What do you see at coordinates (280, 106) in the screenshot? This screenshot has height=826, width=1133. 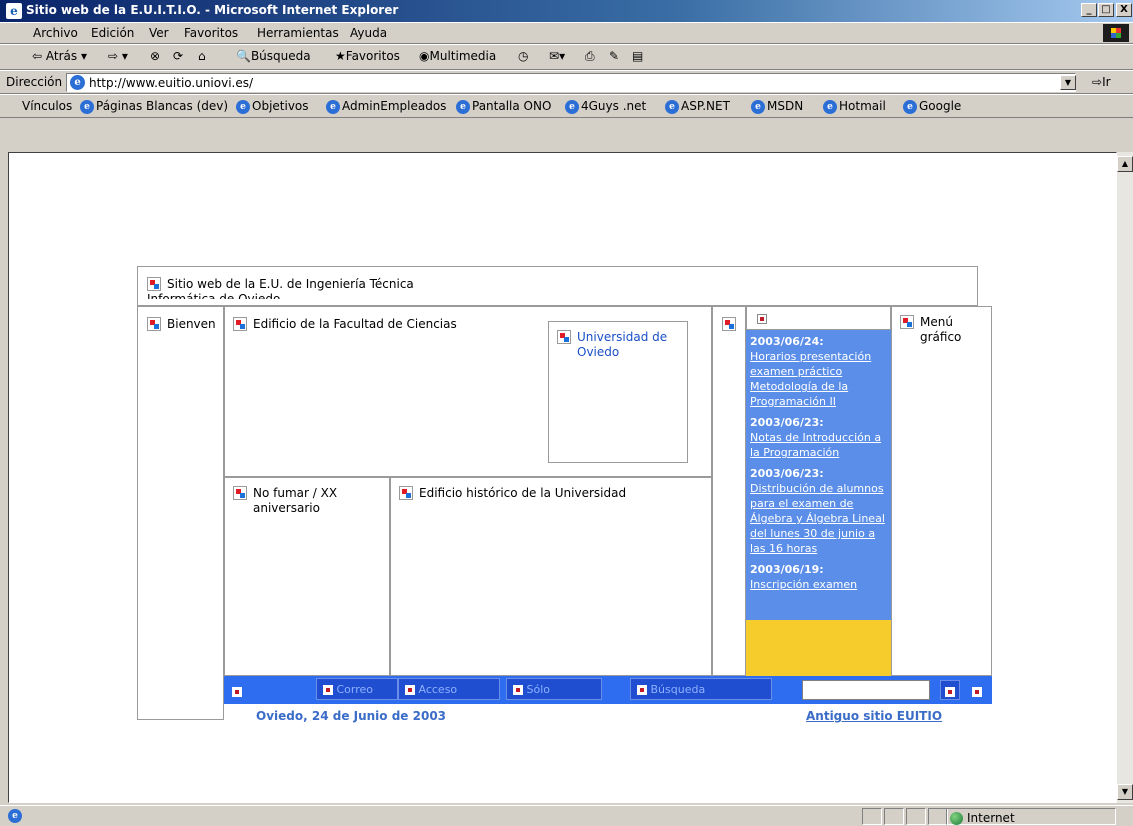 I see `link-label: Objetivos` at bounding box center [280, 106].